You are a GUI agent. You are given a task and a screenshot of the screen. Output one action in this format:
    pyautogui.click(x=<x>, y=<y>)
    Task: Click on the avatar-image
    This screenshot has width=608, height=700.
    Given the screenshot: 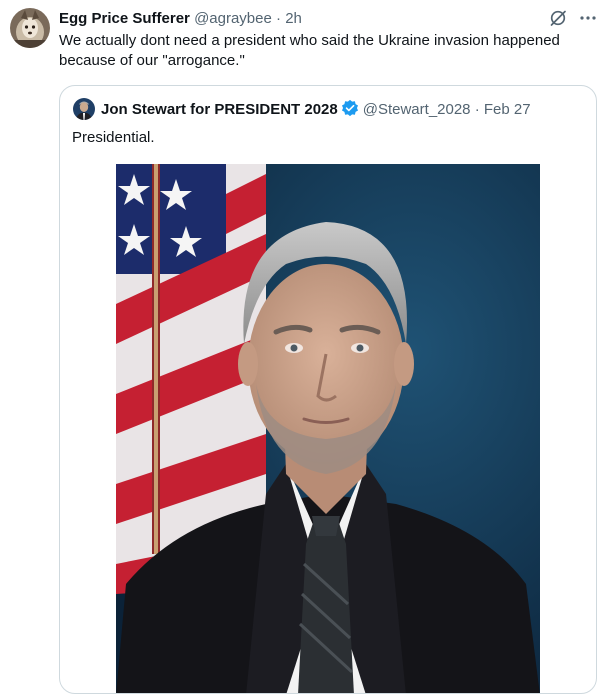 What is the action you would take?
    pyautogui.click(x=30, y=28)
    